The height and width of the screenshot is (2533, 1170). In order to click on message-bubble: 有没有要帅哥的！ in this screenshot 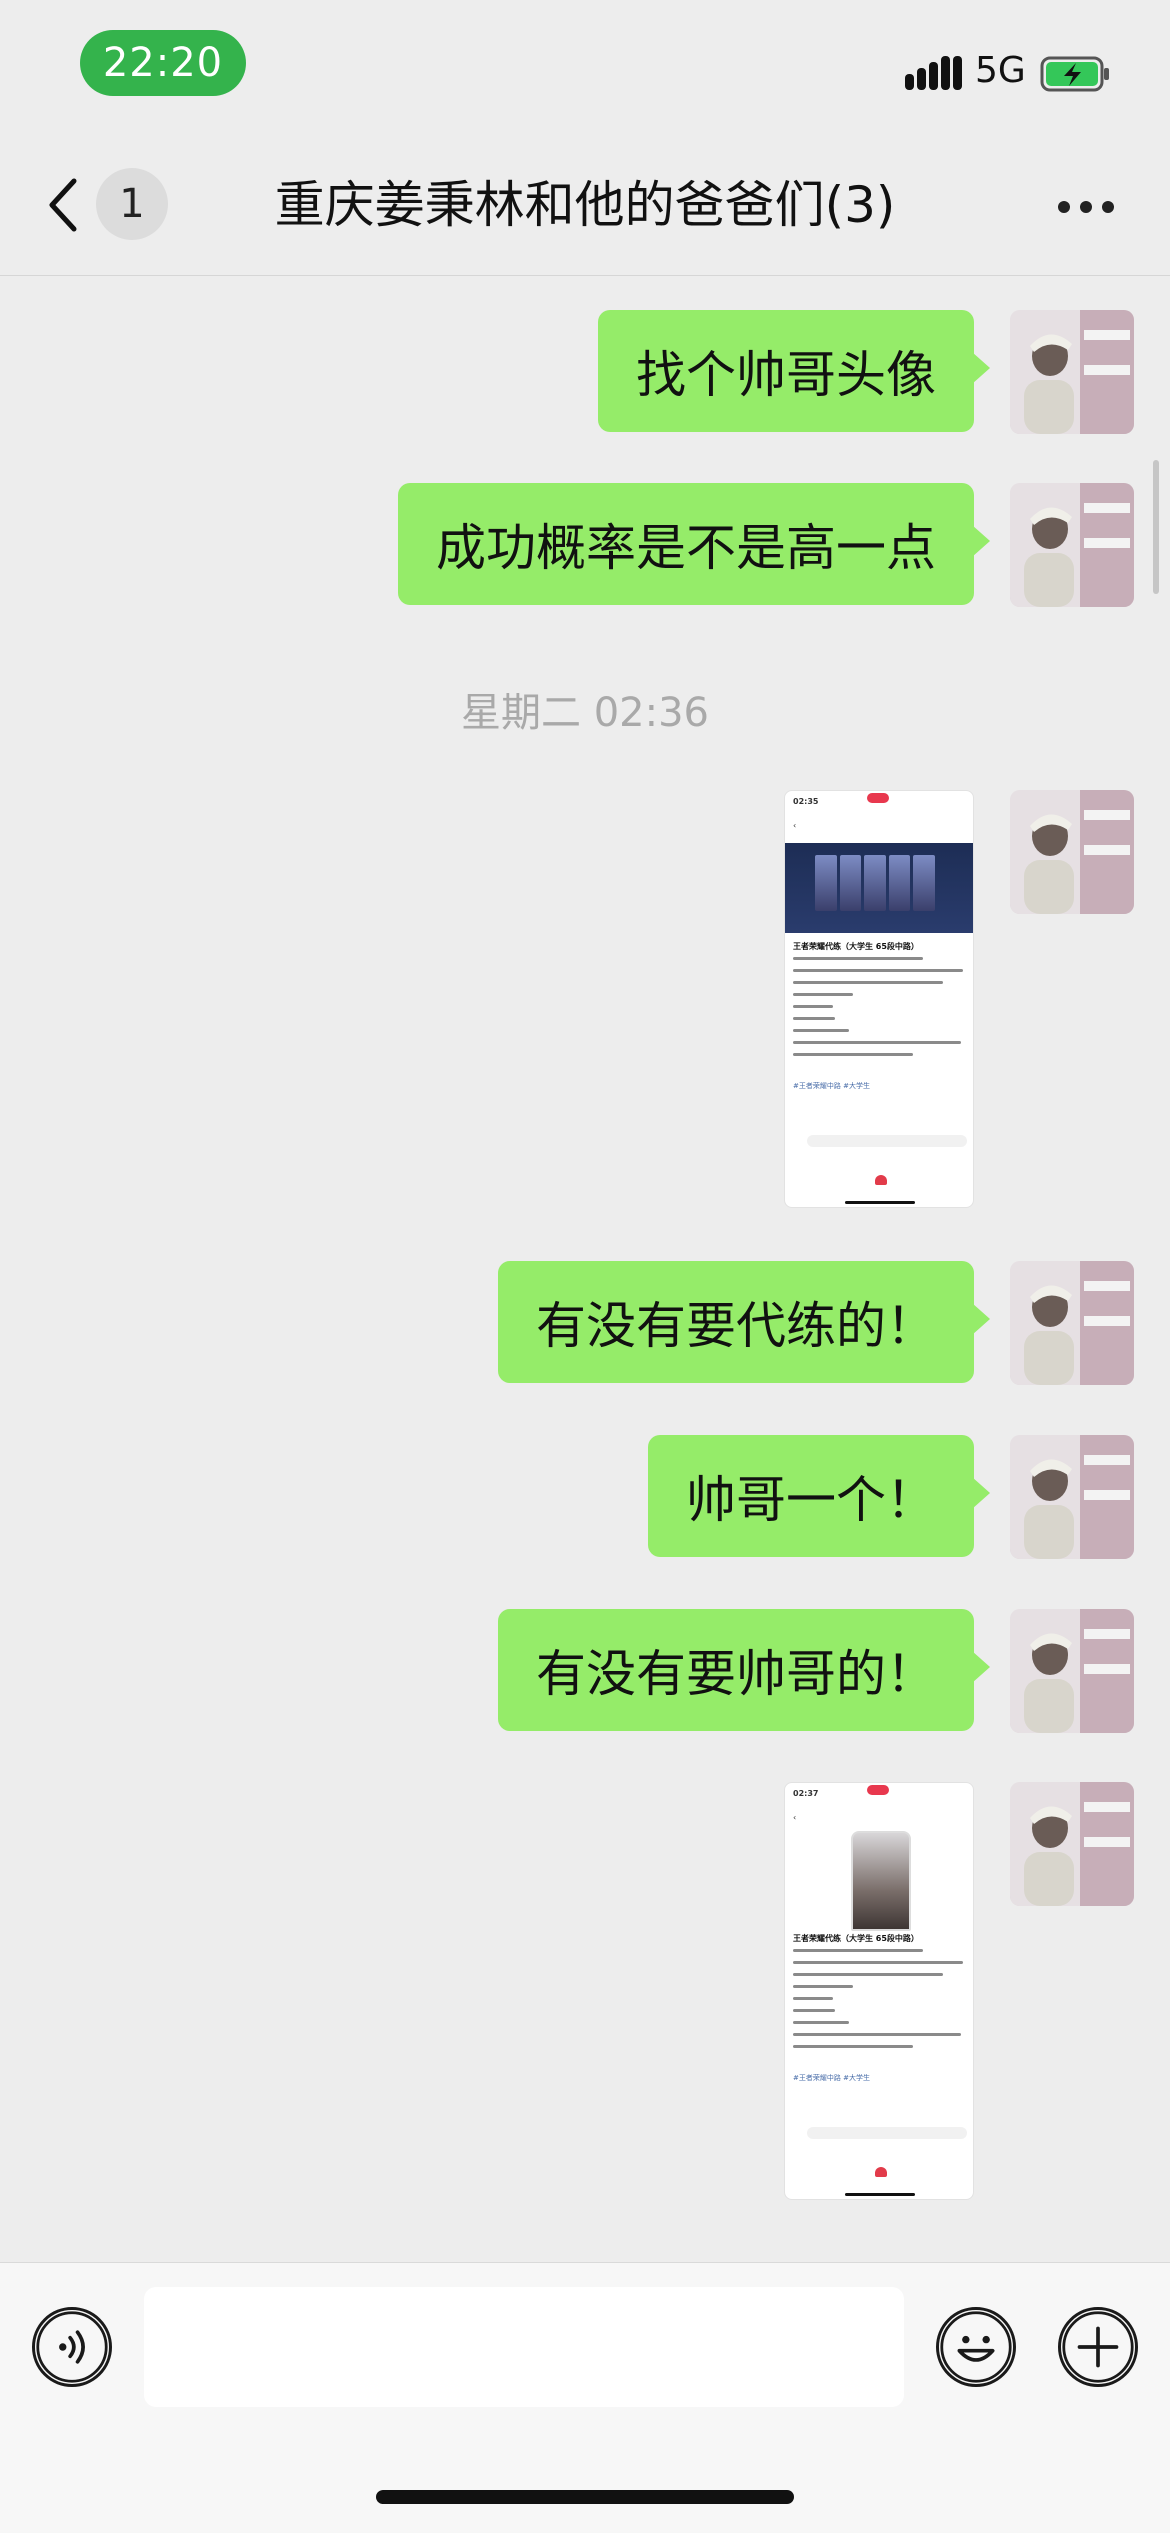, I will do `click(744, 1670)`.